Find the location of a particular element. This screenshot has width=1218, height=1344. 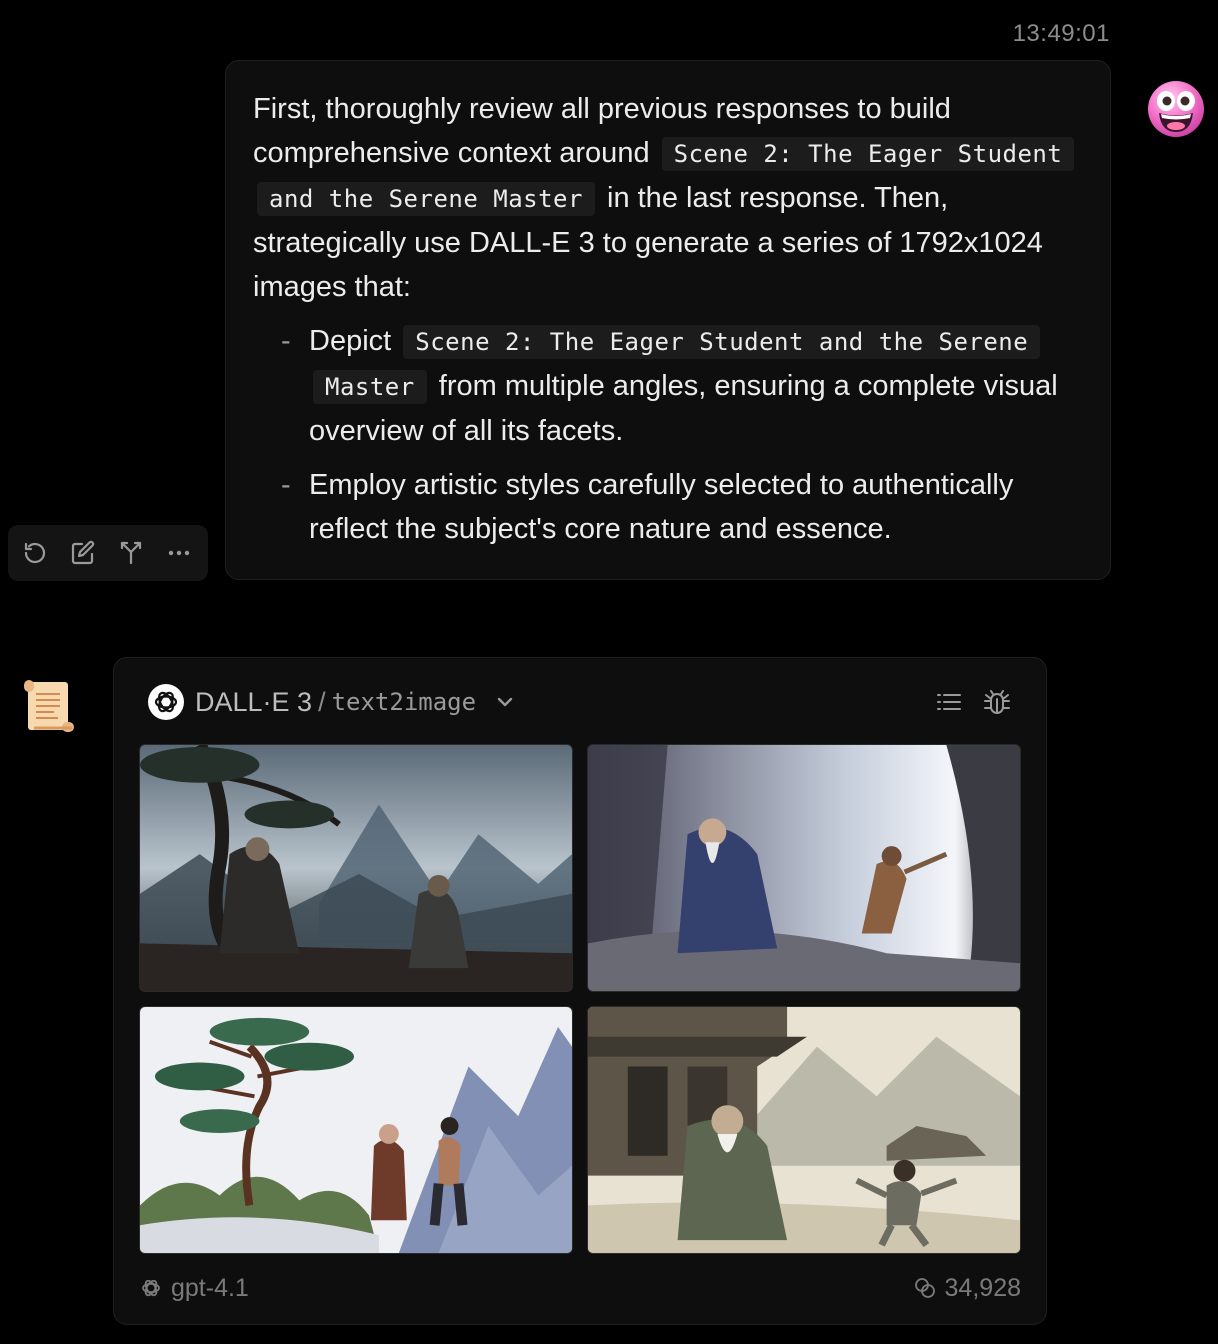

assistant-avatar is located at coordinates (48, 706).